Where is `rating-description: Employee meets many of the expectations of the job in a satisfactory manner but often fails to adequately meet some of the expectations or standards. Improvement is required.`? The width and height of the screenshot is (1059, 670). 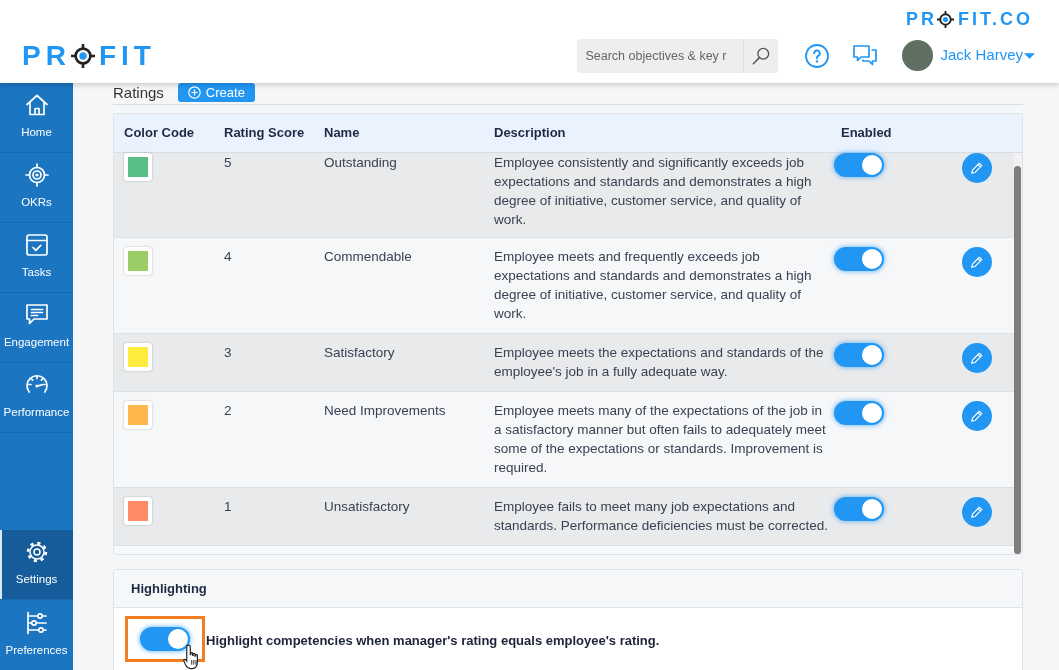 rating-description: Employee meets many of the expectations of the job in a satisfactory manner but often fails to adequately meet some of the expectations or standards. Improvement is required. is located at coordinates (660, 439).